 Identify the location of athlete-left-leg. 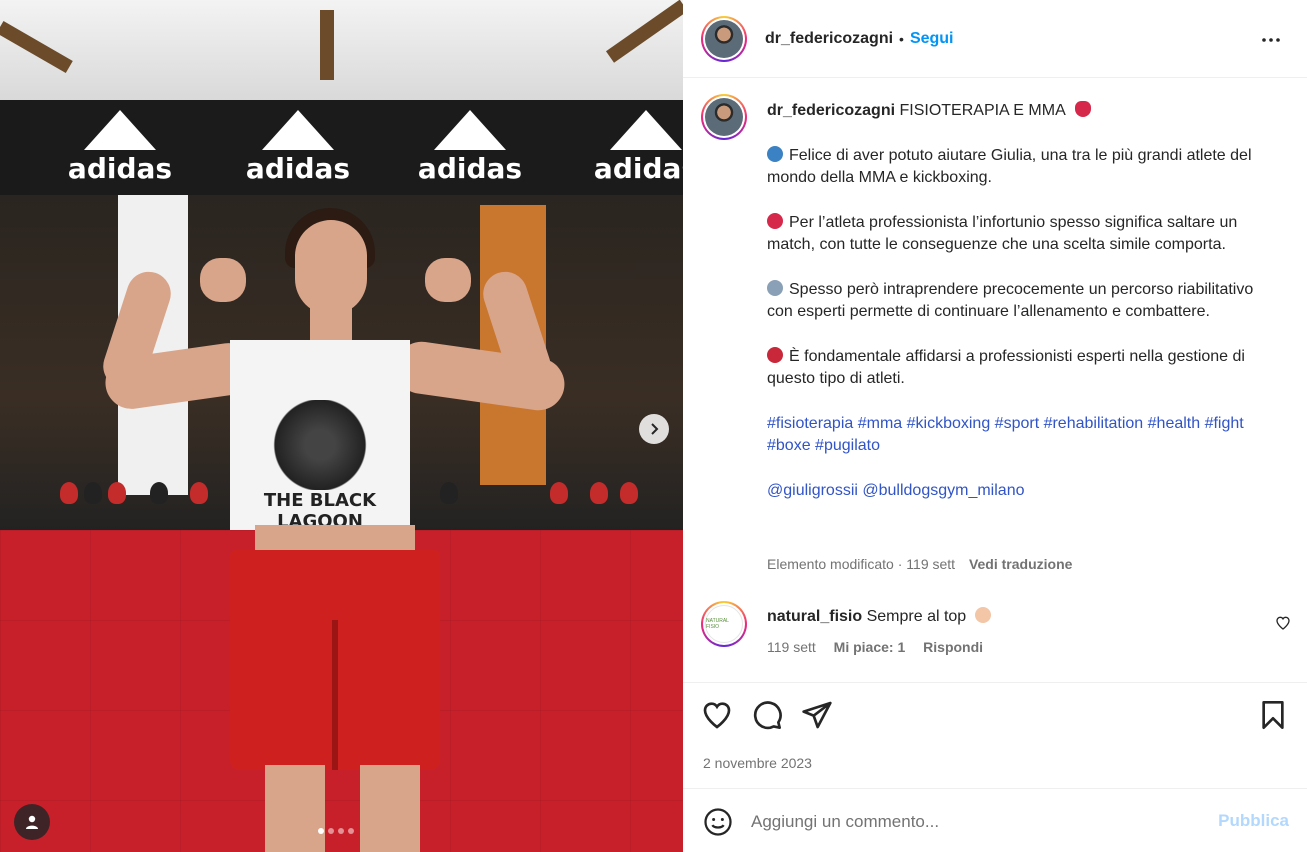
(295, 808).